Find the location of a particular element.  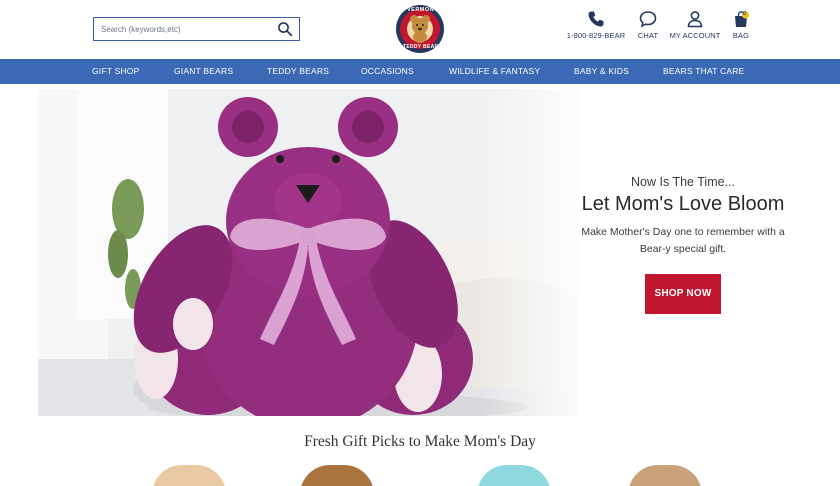

chat-link: CHAT is located at coordinates (648, 25).